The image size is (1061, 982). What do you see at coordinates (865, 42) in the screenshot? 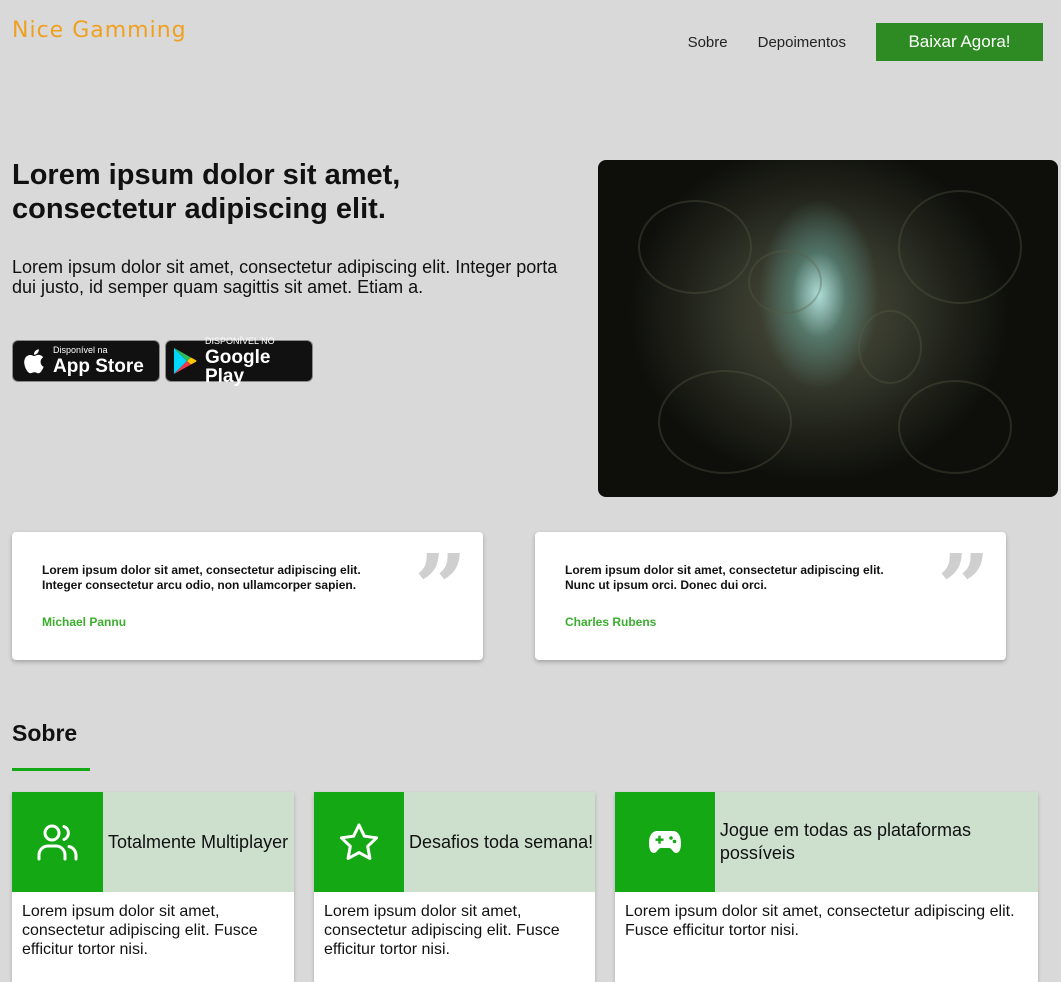
I see `main-nav: Sobre Depoimentos Baixar Agora!` at bounding box center [865, 42].